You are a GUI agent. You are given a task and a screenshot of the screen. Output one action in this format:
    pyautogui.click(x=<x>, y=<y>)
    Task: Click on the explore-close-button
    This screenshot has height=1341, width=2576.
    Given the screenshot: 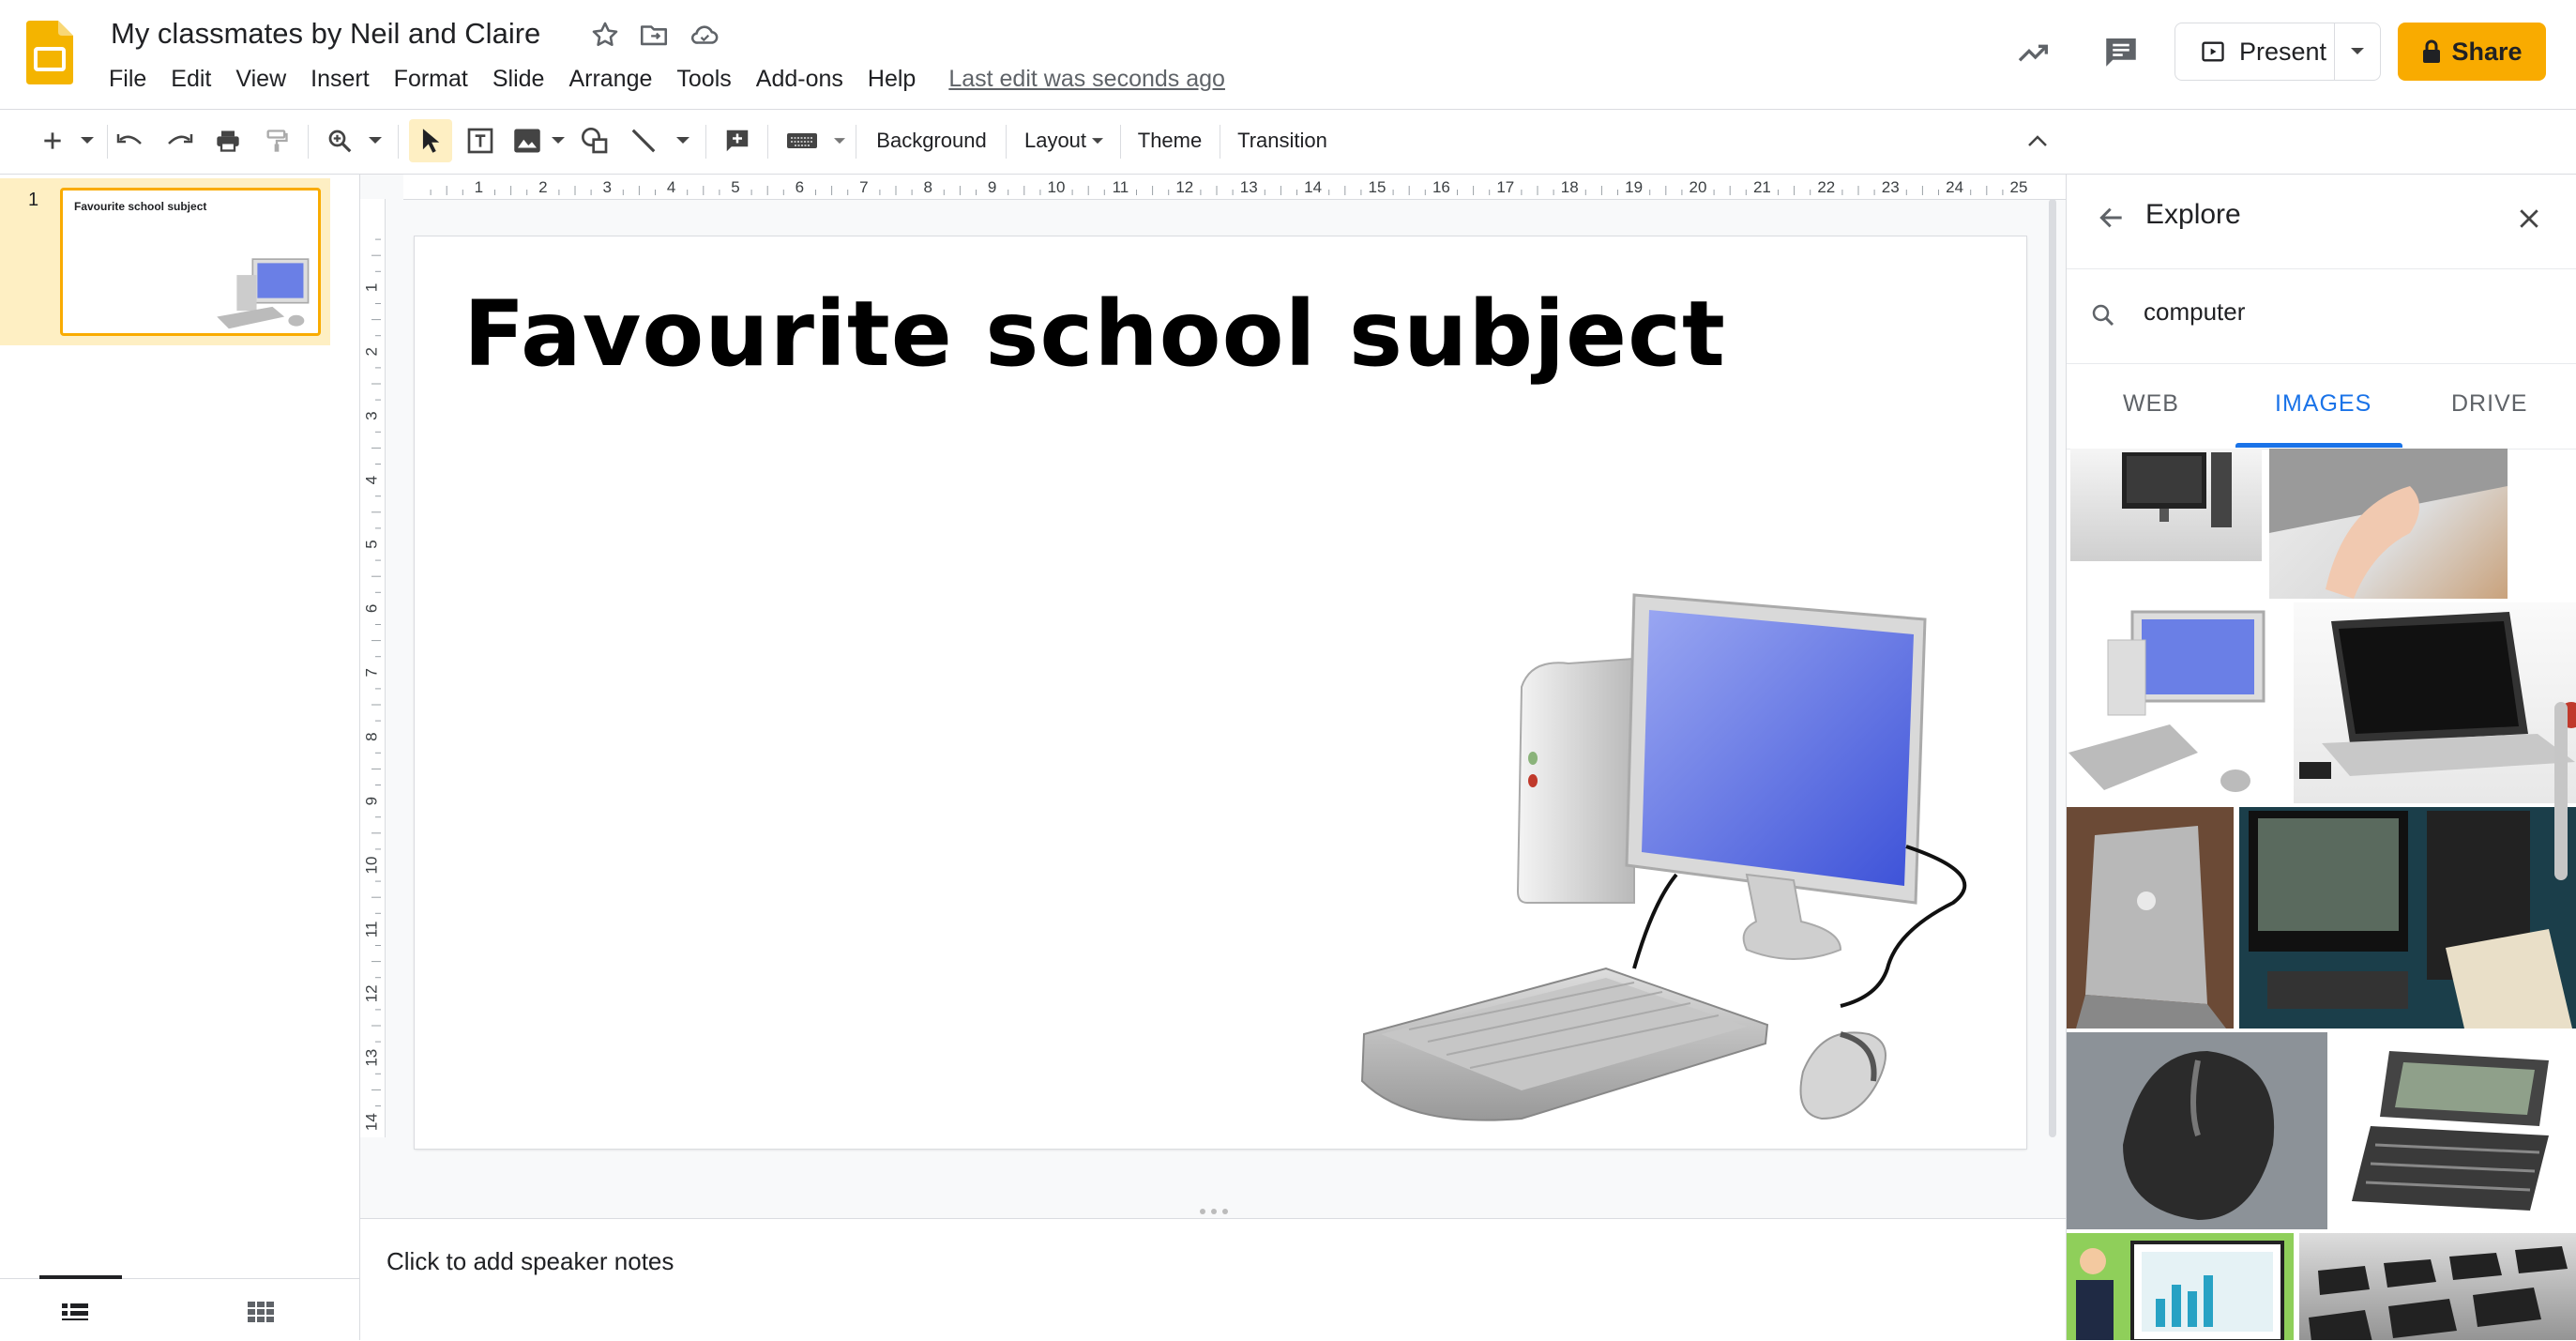 What is the action you would take?
    pyautogui.click(x=2529, y=221)
    